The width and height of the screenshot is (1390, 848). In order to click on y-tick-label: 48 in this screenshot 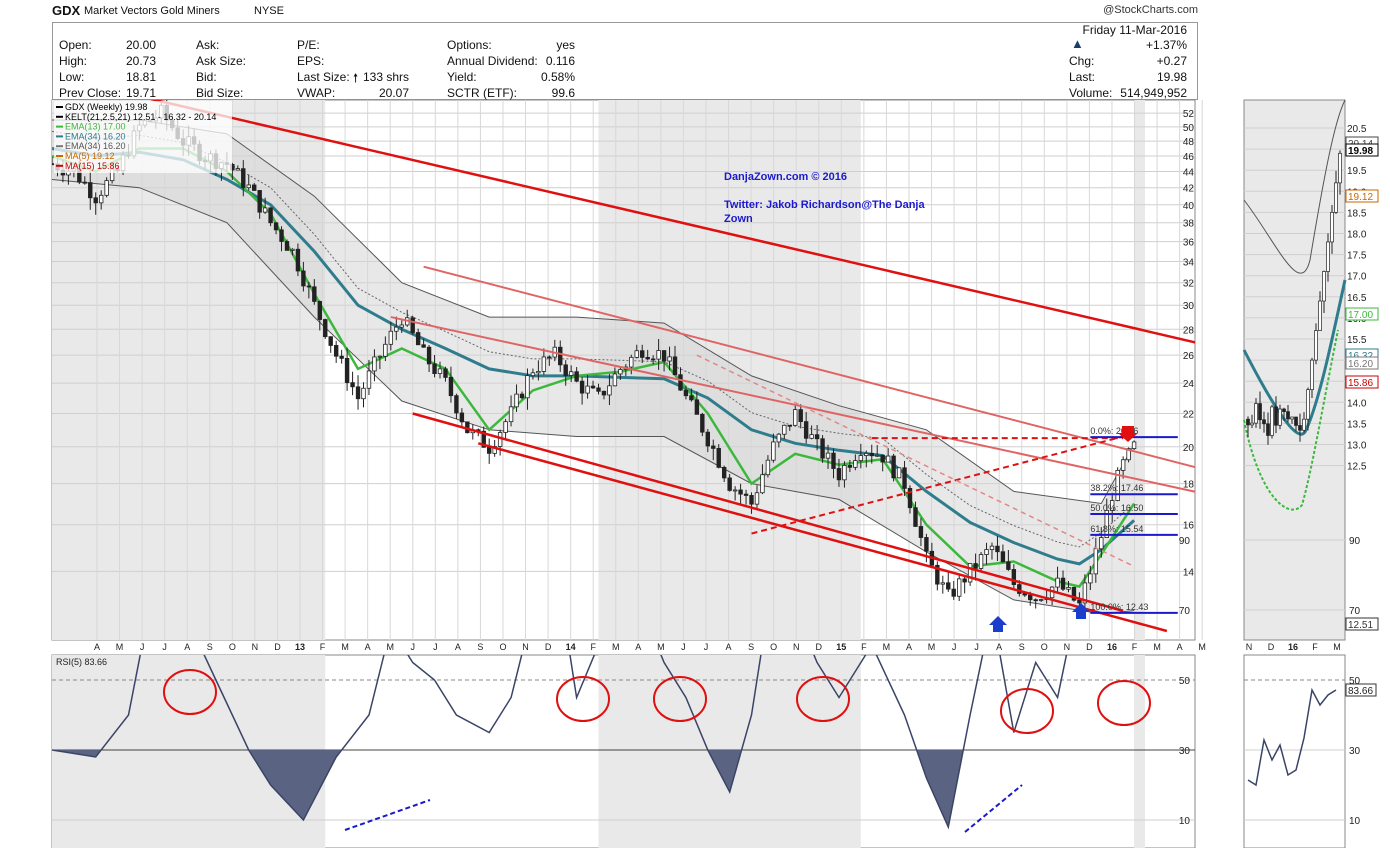, I will do `click(1189, 142)`.